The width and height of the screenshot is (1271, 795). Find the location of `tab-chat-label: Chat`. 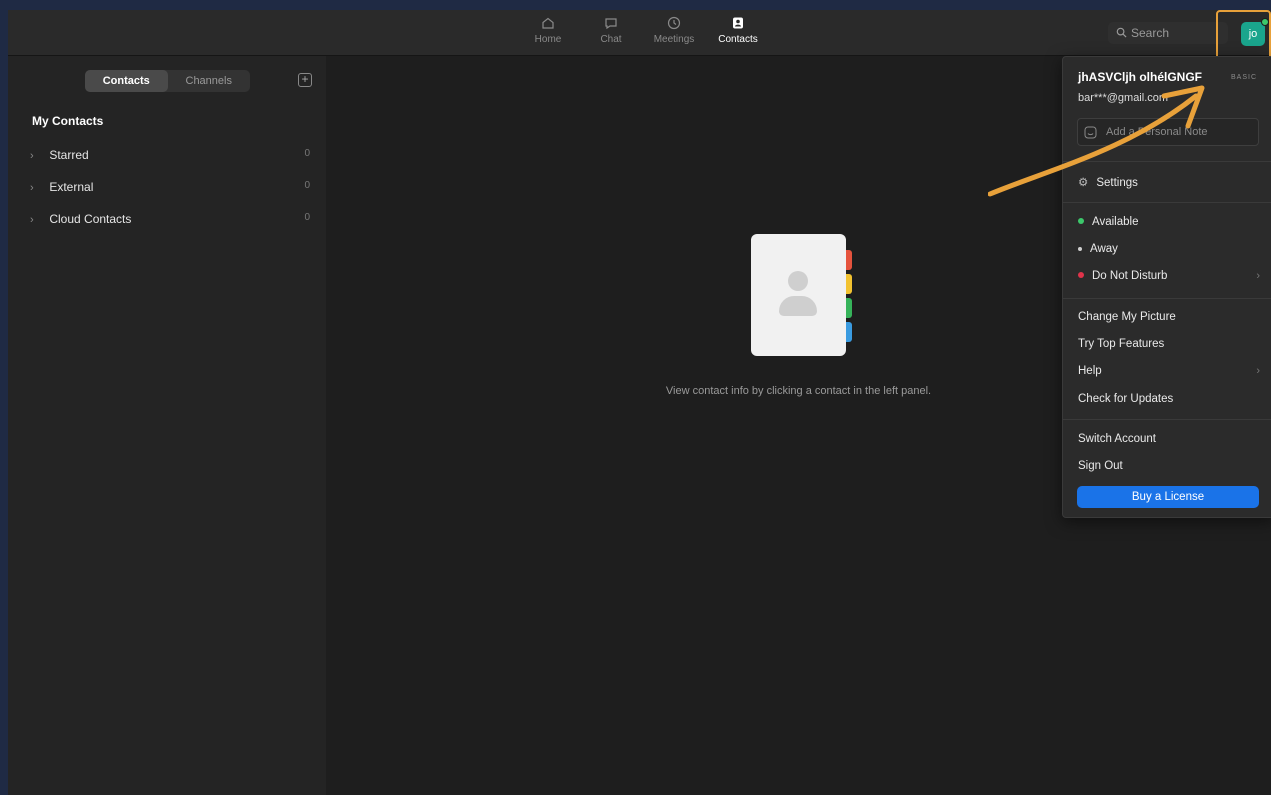

tab-chat-label: Chat is located at coordinates (611, 39).